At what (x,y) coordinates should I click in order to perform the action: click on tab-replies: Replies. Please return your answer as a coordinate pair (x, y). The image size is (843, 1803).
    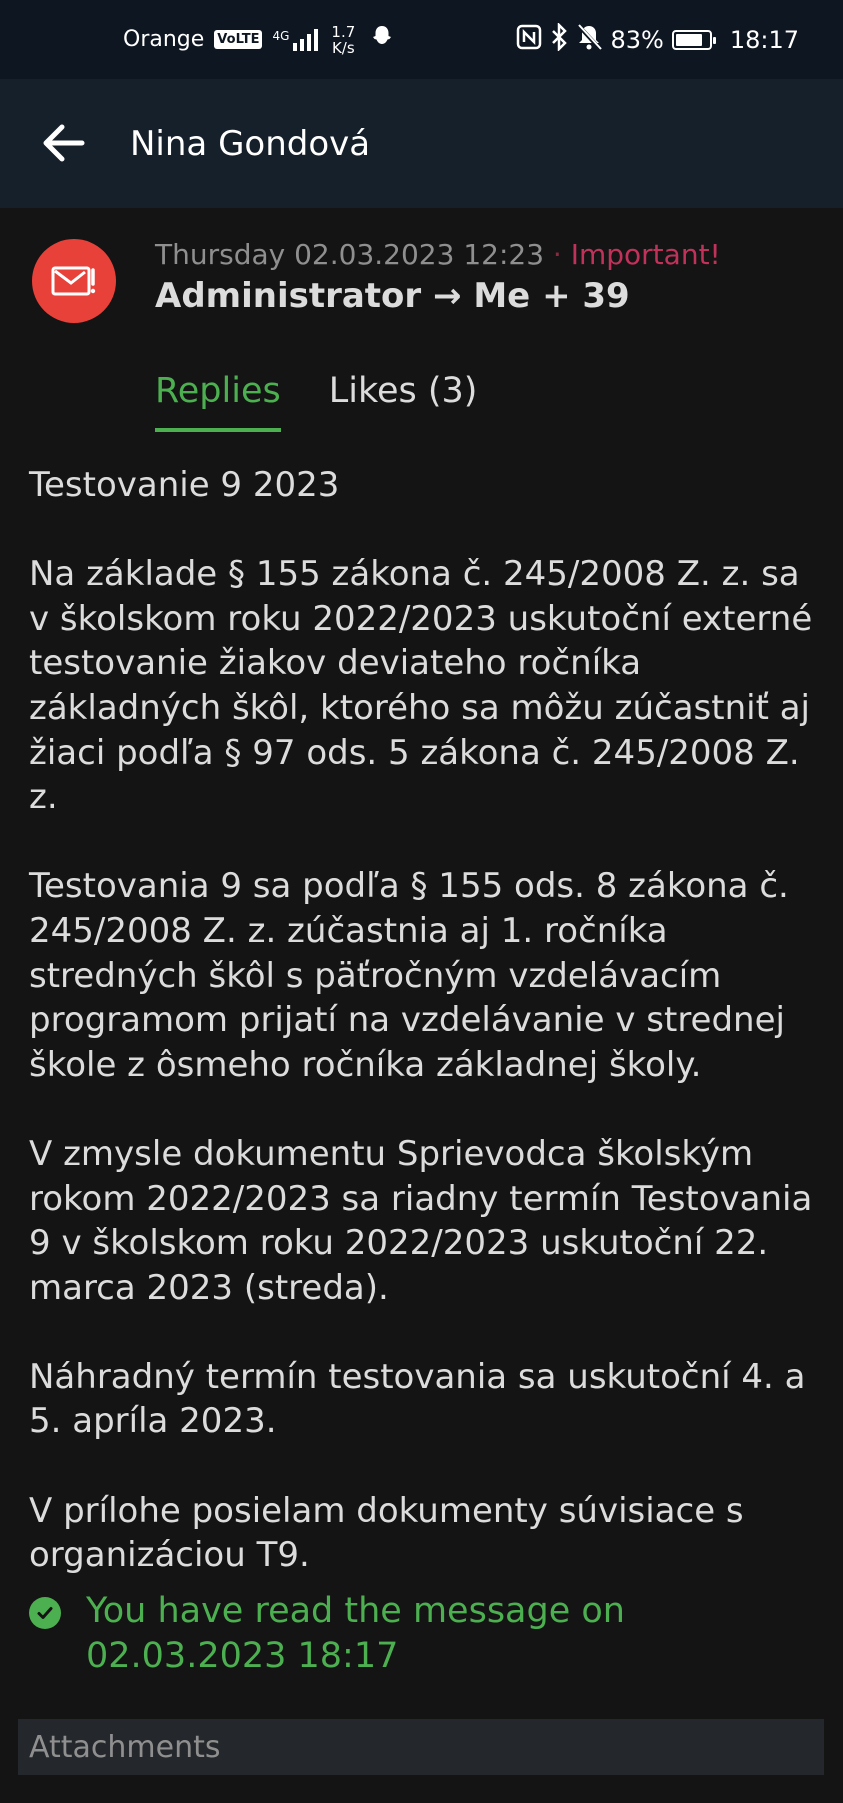
    Looking at the image, I should click on (218, 400).